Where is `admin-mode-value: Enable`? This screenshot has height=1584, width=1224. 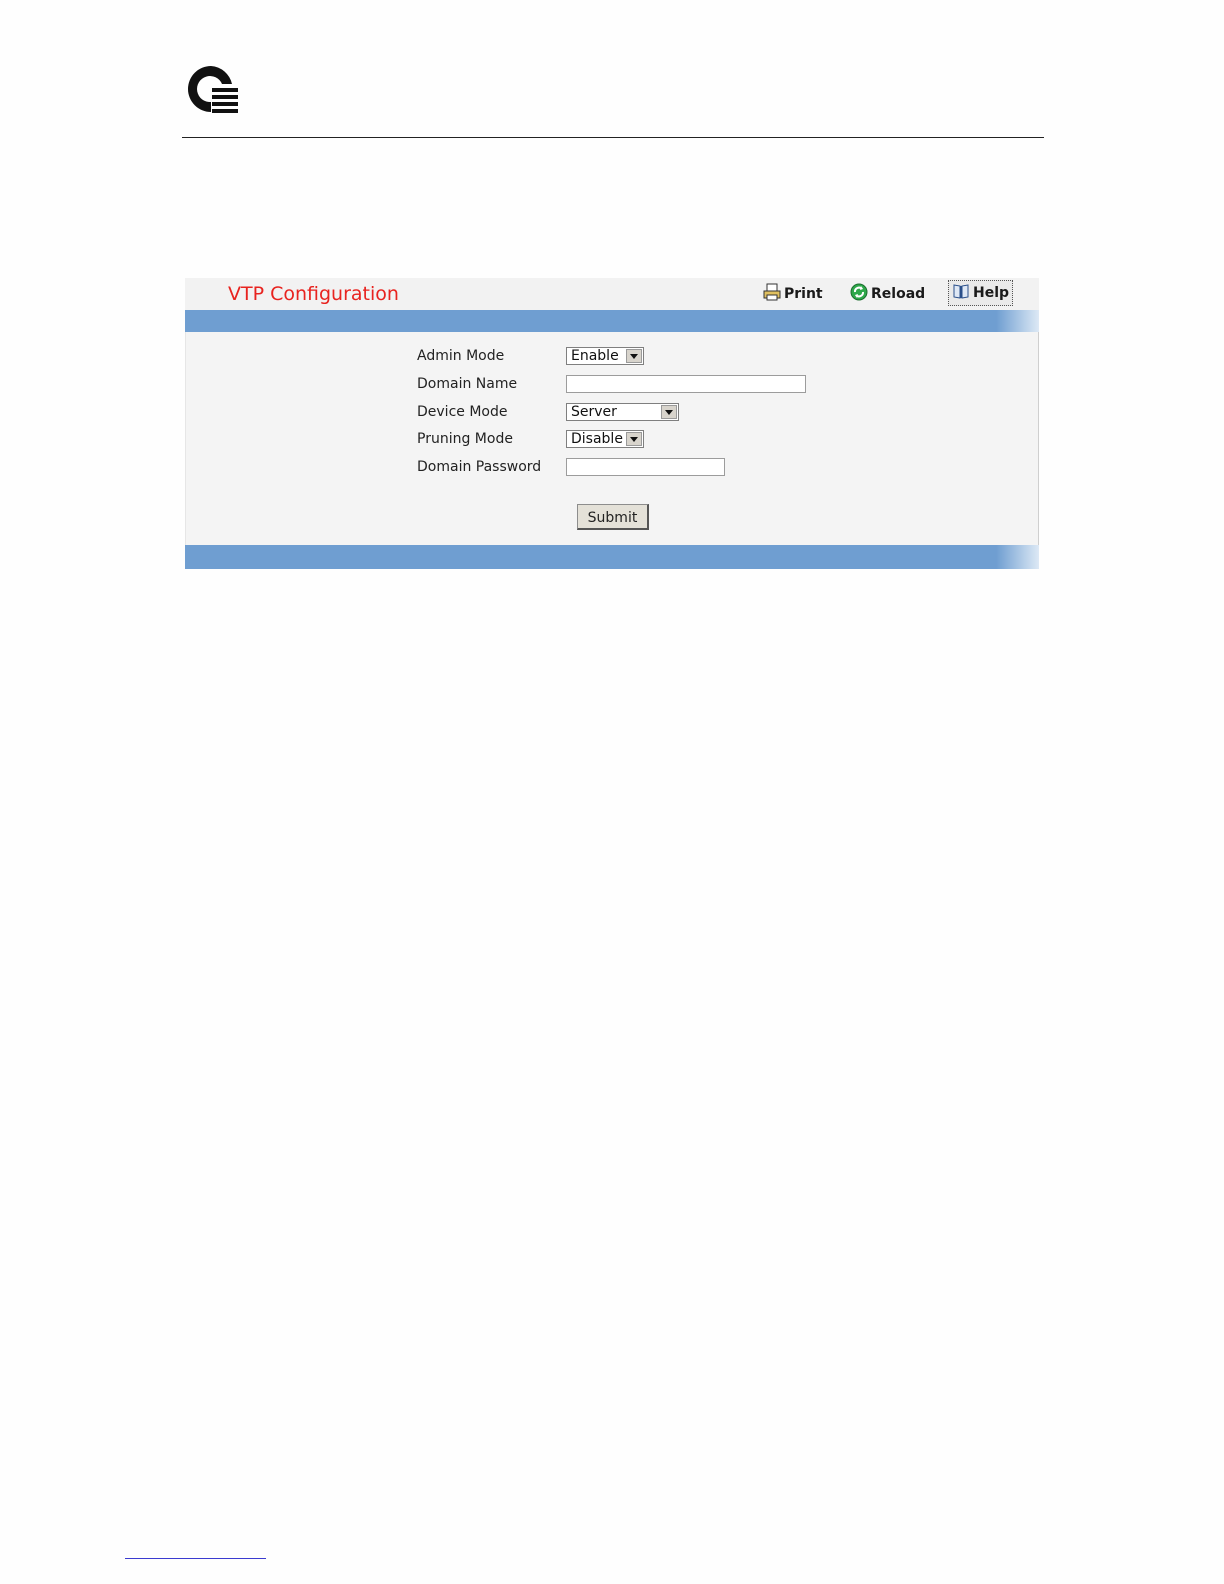 admin-mode-value: Enable is located at coordinates (595, 356).